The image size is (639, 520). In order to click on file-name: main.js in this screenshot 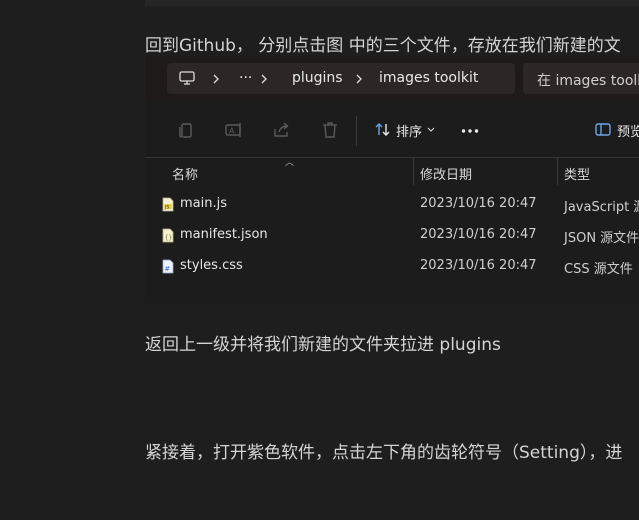, I will do `click(203, 203)`.